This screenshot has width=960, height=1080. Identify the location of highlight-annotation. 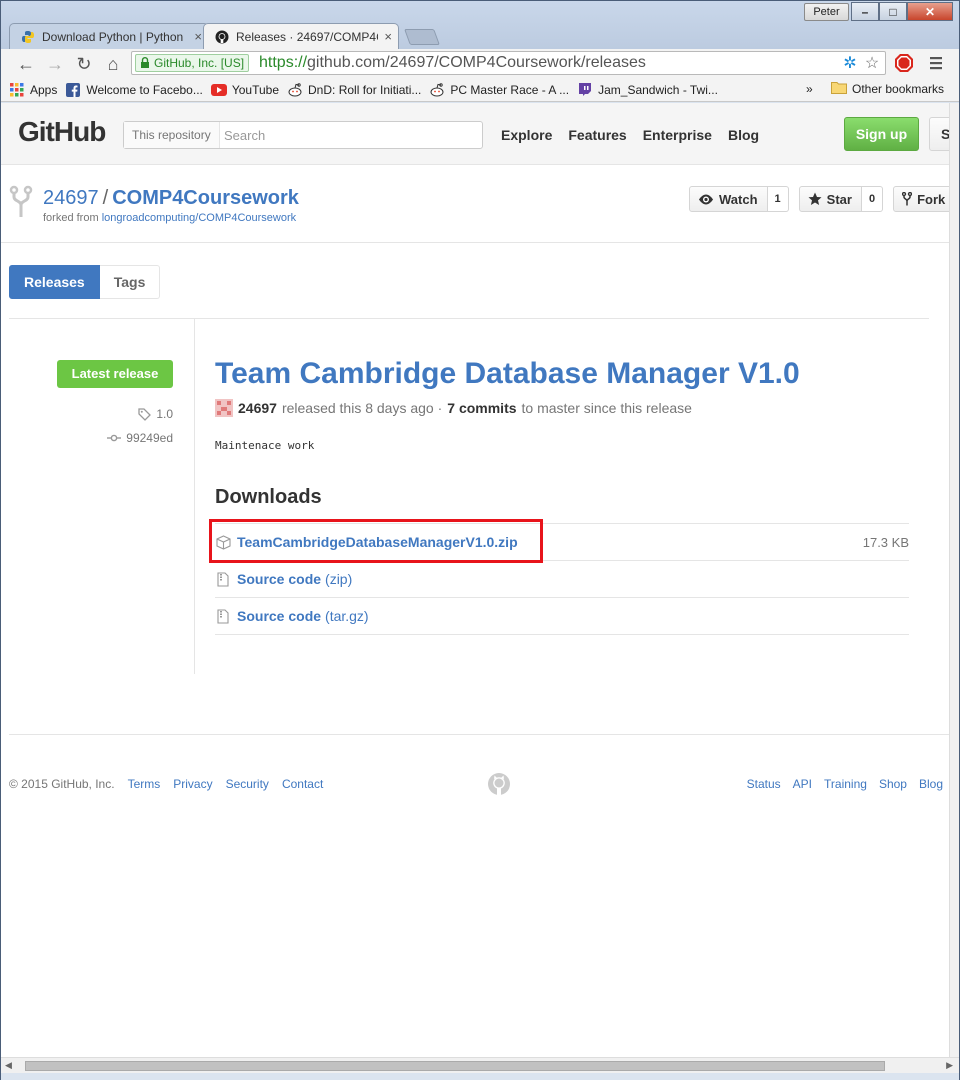
(376, 541).